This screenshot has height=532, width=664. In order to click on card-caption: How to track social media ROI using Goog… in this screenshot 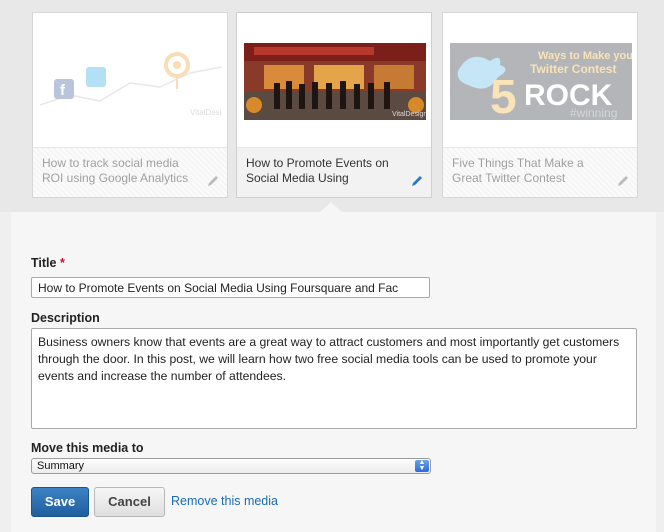, I will do `click(115, 170)`.